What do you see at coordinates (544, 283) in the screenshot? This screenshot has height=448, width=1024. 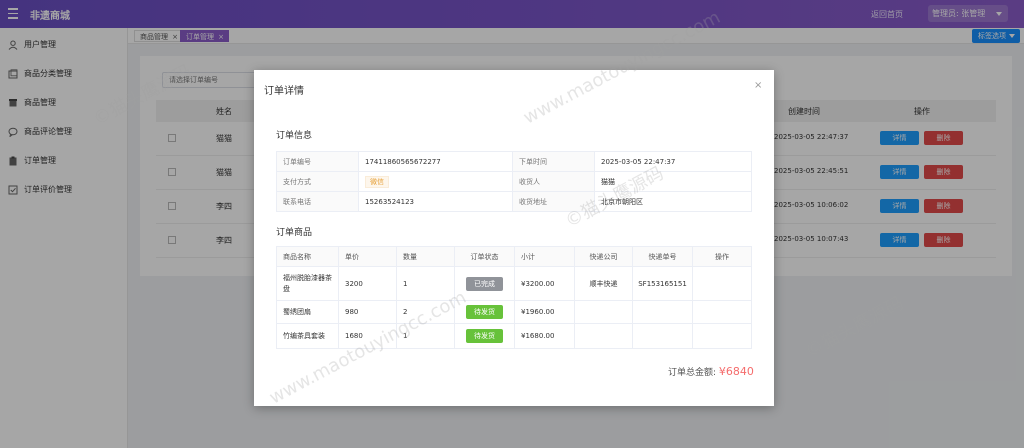 I see `goods-subtotal: ¥3200.00` at bounding box center [544, 283].